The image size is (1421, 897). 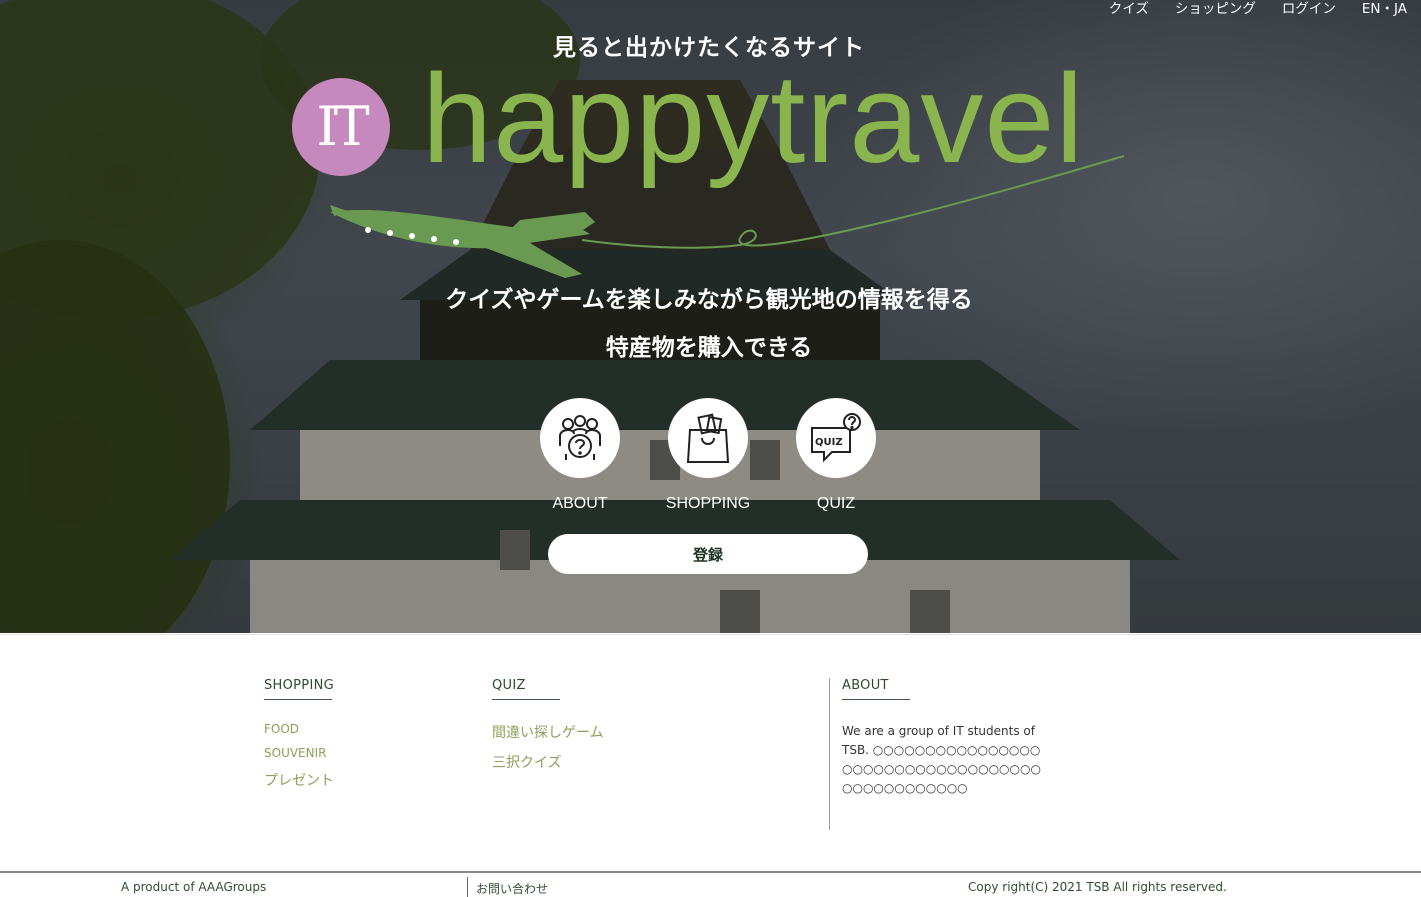 What do you see at coordinates (512, 889) in the screenshot?
I see `contact-link: お問い合わせ` at bounding box center [512, 889].